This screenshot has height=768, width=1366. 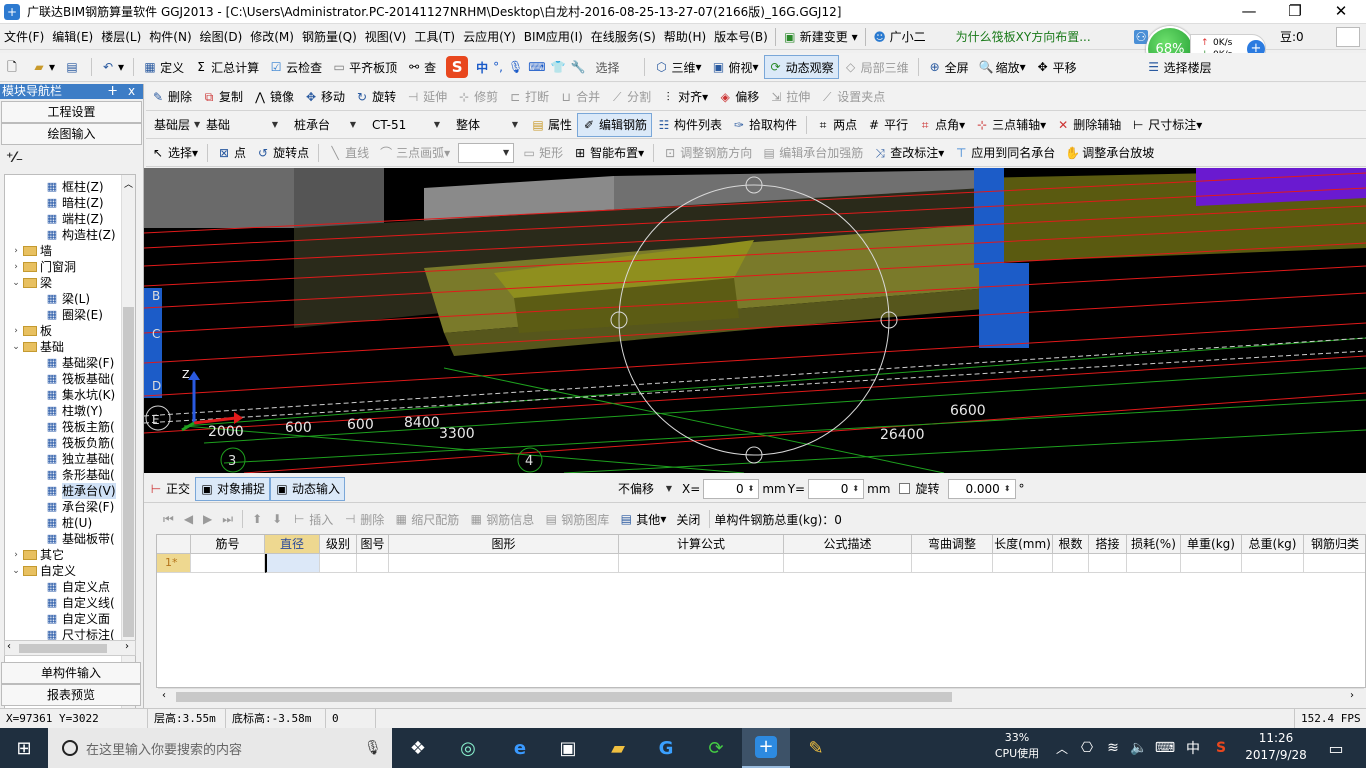 I want to click on drawing-input-button: 绘图输入, so click(x=71, y=134).